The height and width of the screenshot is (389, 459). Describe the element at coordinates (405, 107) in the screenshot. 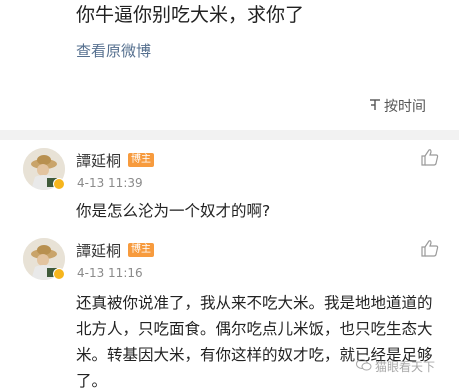

I see `sort-label: 按时间` at that location.